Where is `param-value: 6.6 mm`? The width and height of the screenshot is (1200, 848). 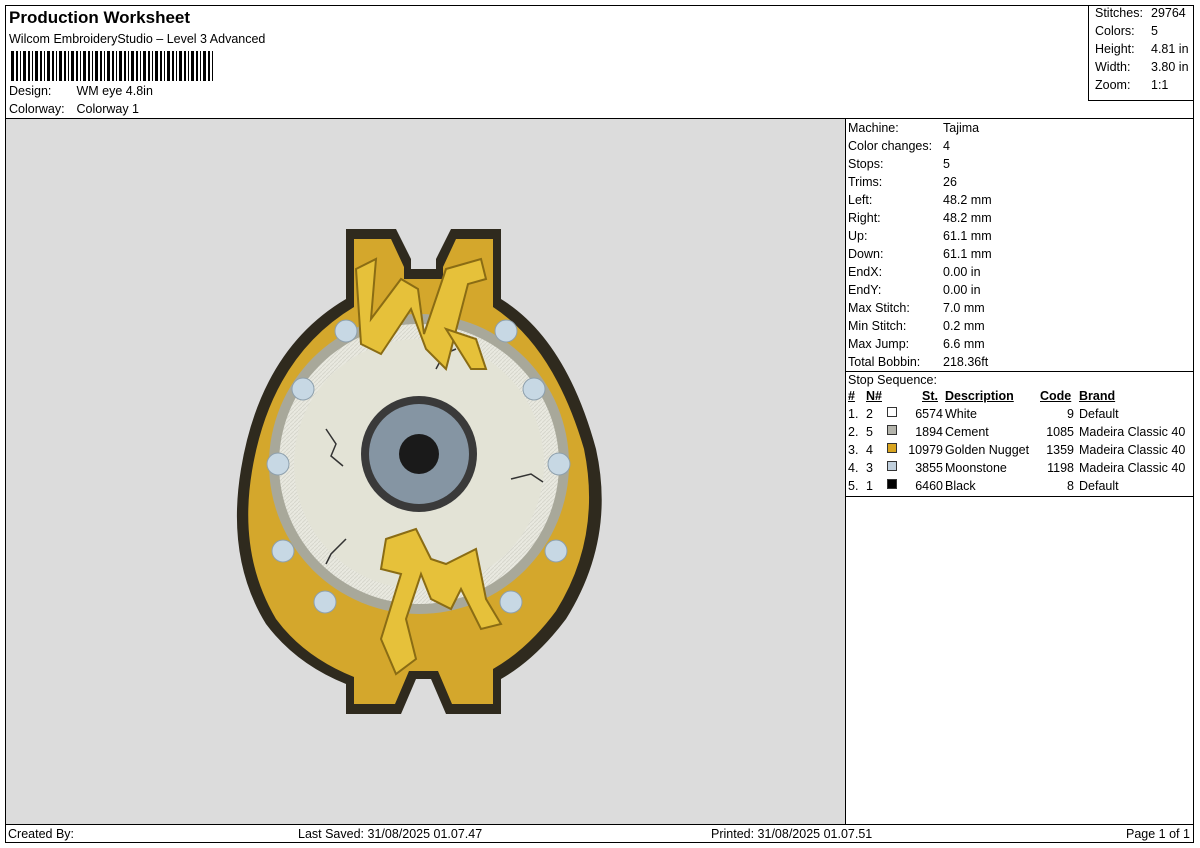
param-value: 6.6 mm is located at coordinates (964, 344).